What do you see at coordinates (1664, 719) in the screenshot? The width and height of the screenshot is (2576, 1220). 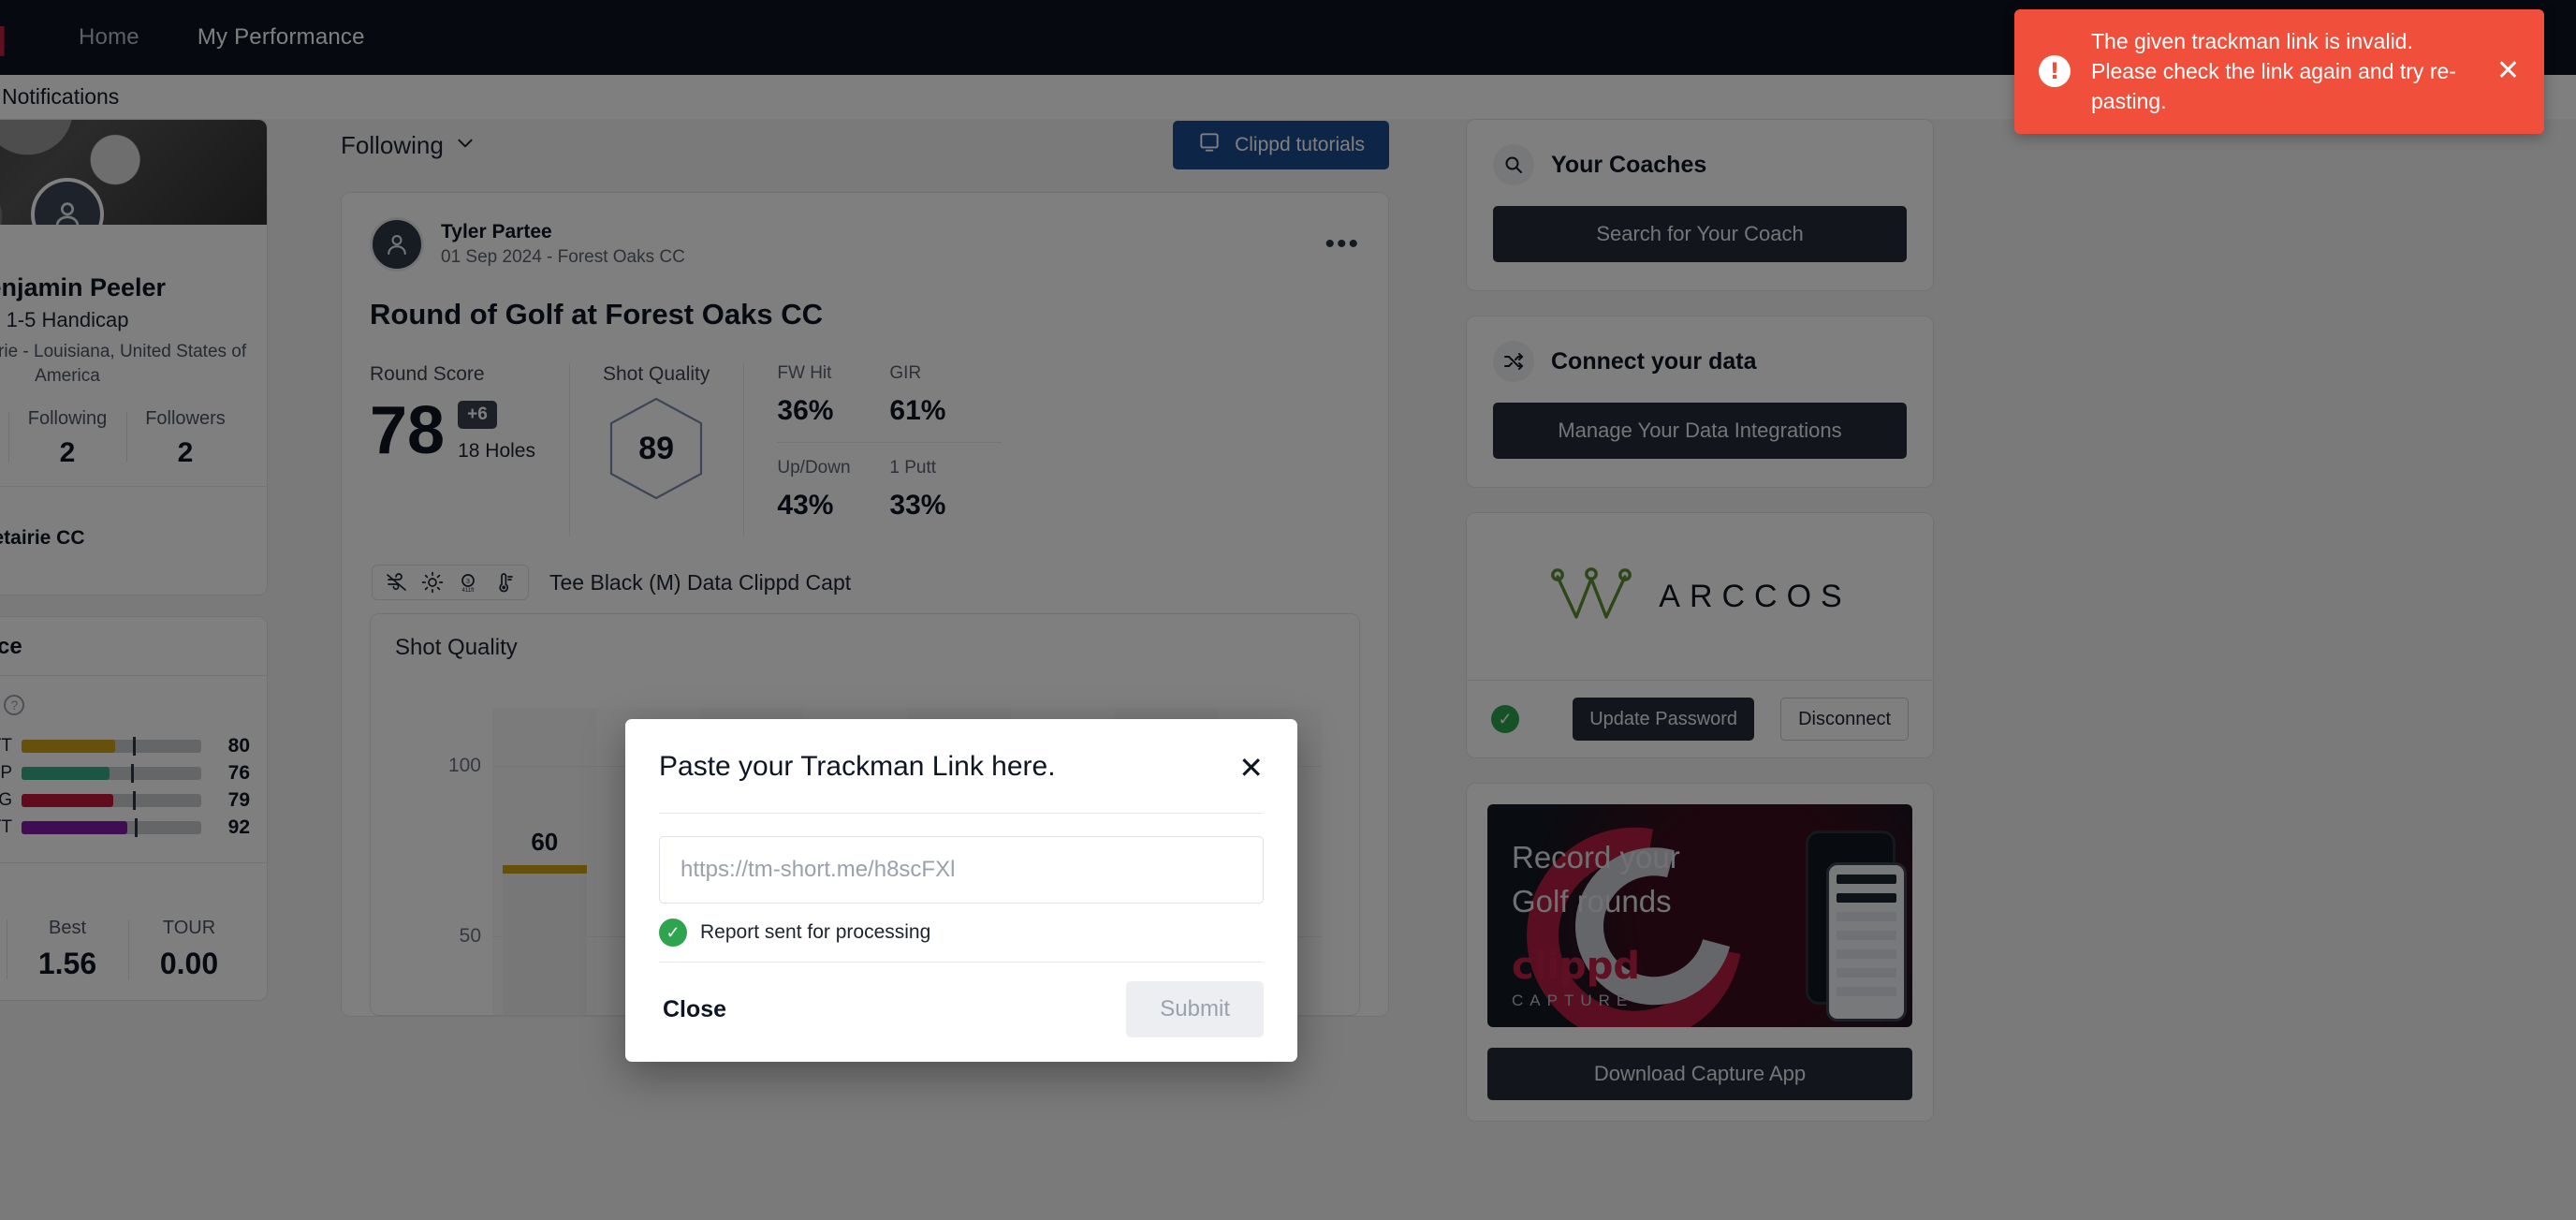 I see `update-password-button: Update Password` at bounding box center [1664, 719].